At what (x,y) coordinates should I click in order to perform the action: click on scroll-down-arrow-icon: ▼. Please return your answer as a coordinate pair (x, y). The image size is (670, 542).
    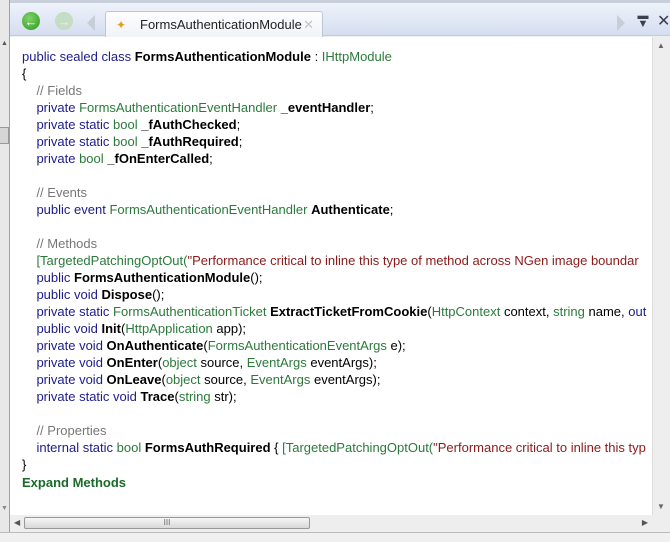
    Looking at the image, I should click on (4, 508).